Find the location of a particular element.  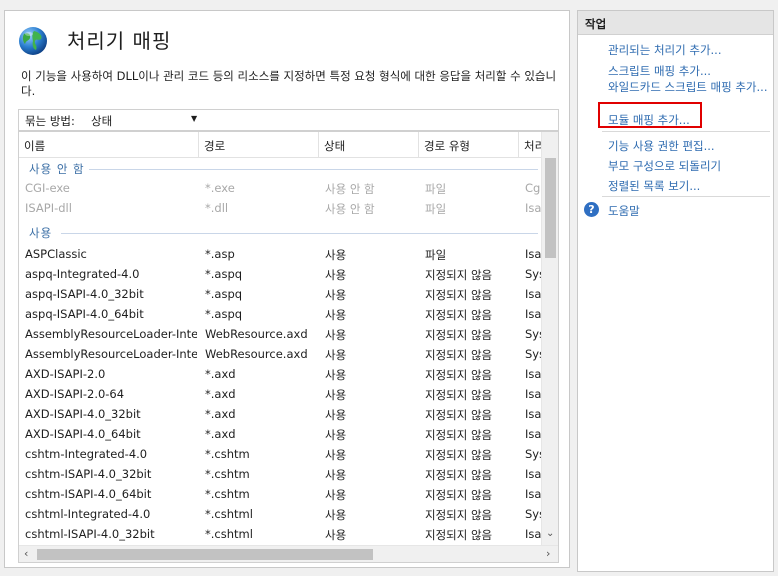

grid-header: 이름 ^ 경로 상태 경로 유형 처리 is located at coordinates (280, 145).